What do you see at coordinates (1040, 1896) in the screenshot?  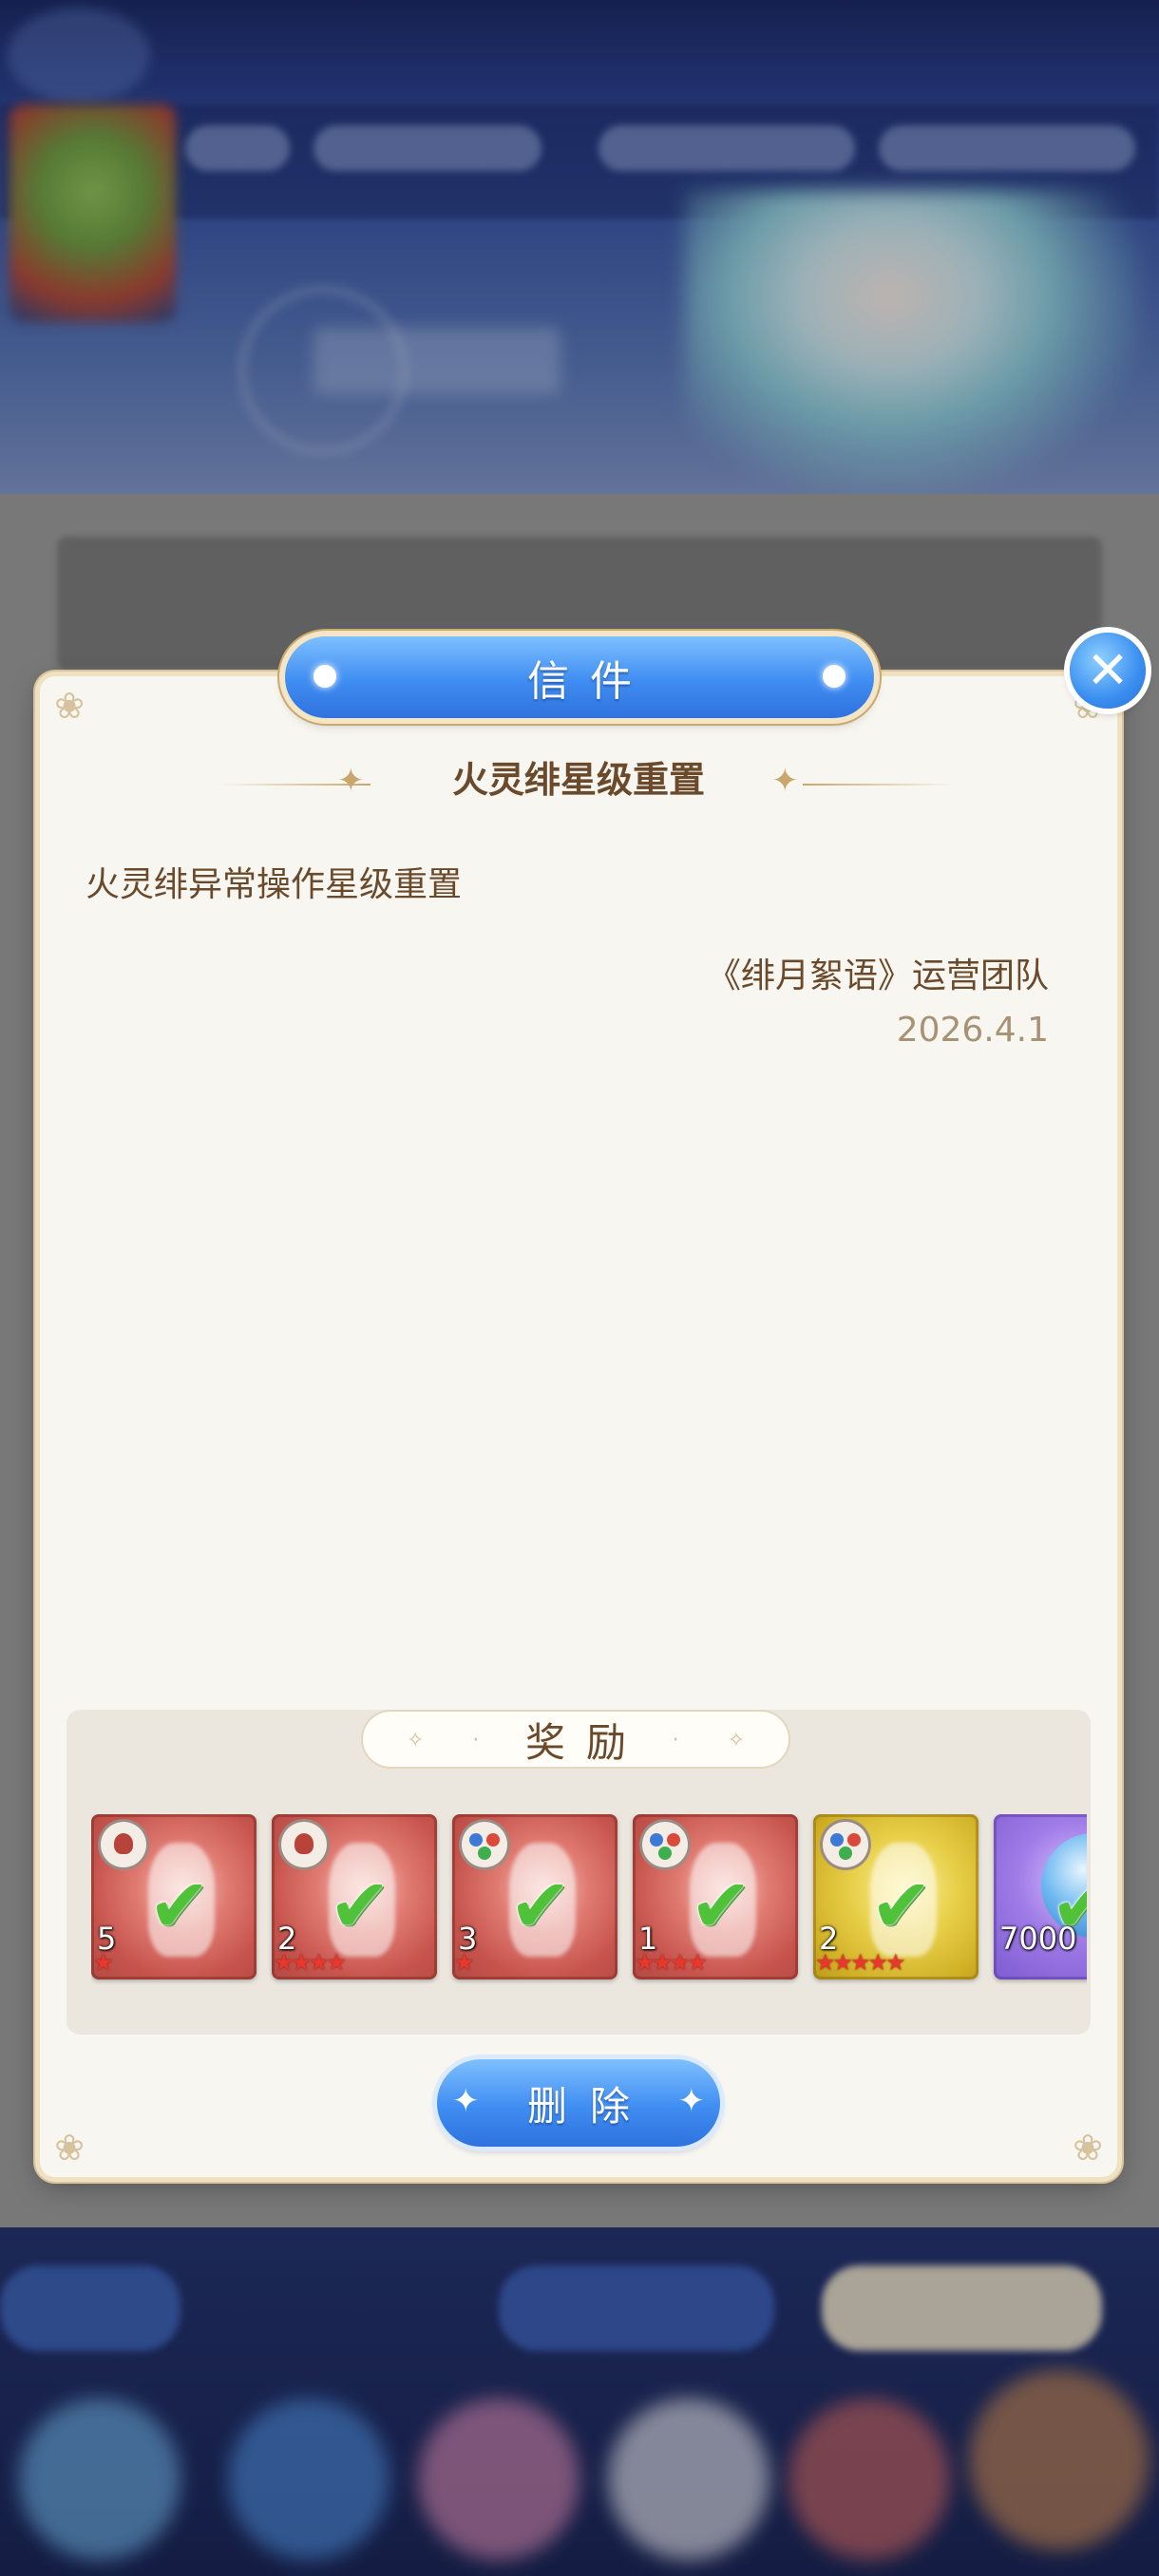 I see `reward-item: ✔ 7000` at bounding box center [1040, 1896].